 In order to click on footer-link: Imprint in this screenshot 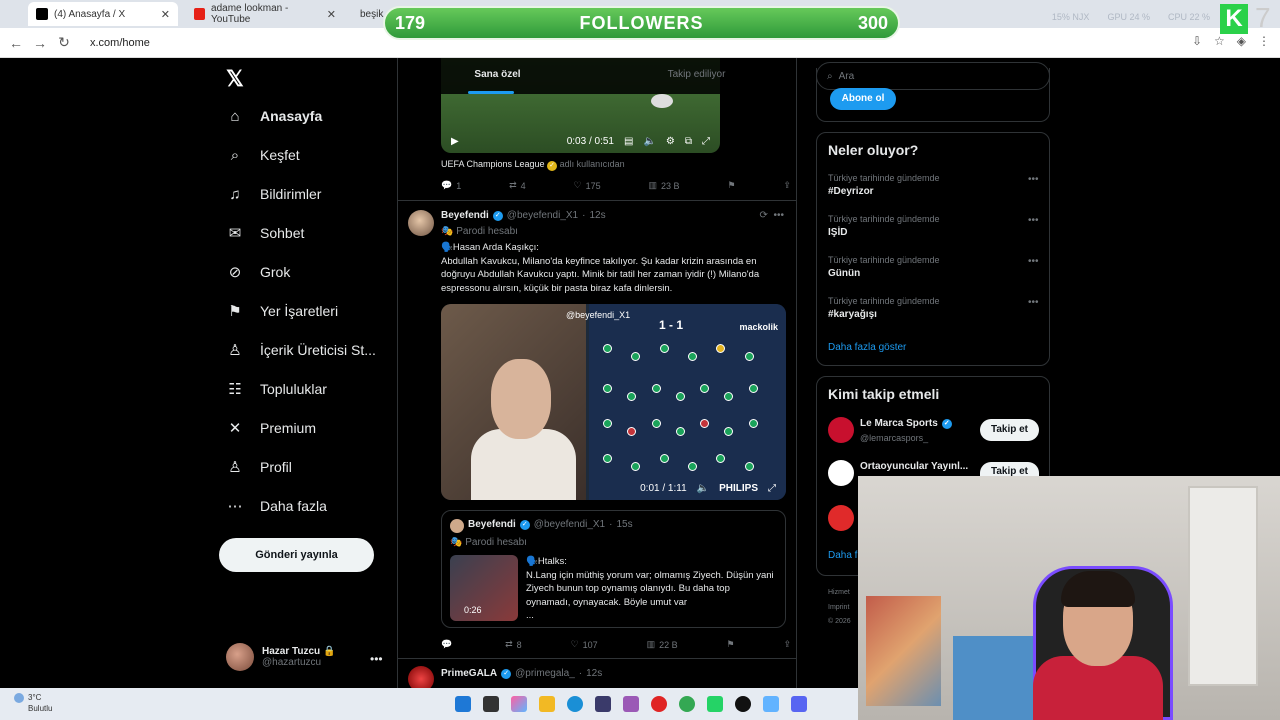, I will do `click(838, 607)`.